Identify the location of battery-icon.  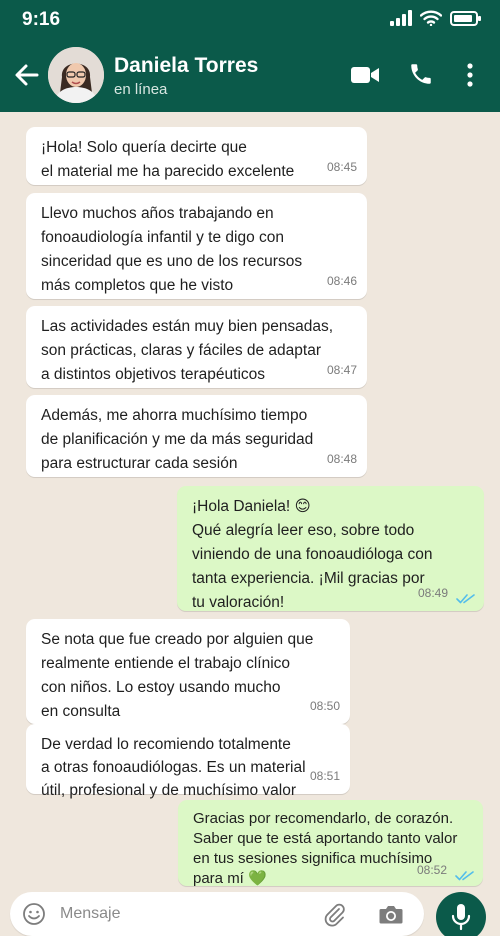
(465, 18).